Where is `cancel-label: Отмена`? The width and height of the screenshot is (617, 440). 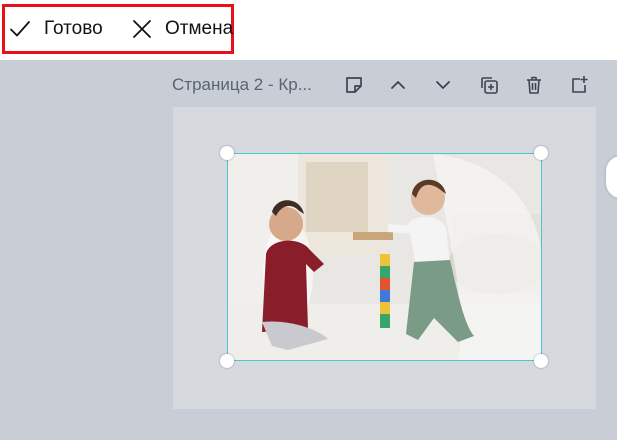
cancel-label: Отмена is located at coordinates (199, 28).